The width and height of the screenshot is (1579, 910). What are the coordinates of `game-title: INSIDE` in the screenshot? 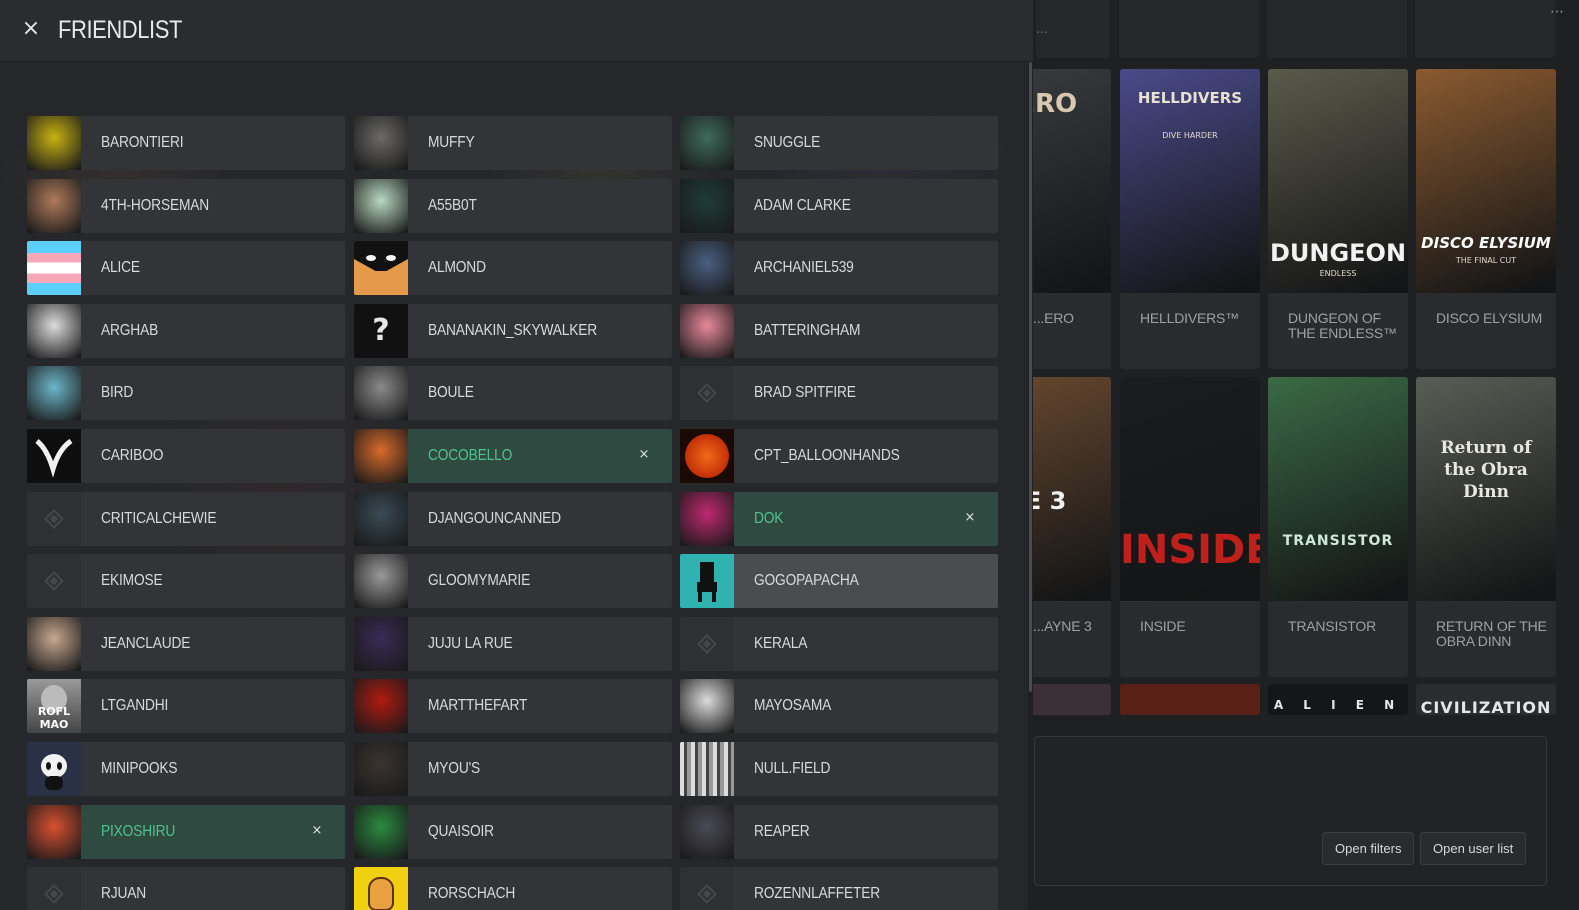 It's located at (1163, 626).